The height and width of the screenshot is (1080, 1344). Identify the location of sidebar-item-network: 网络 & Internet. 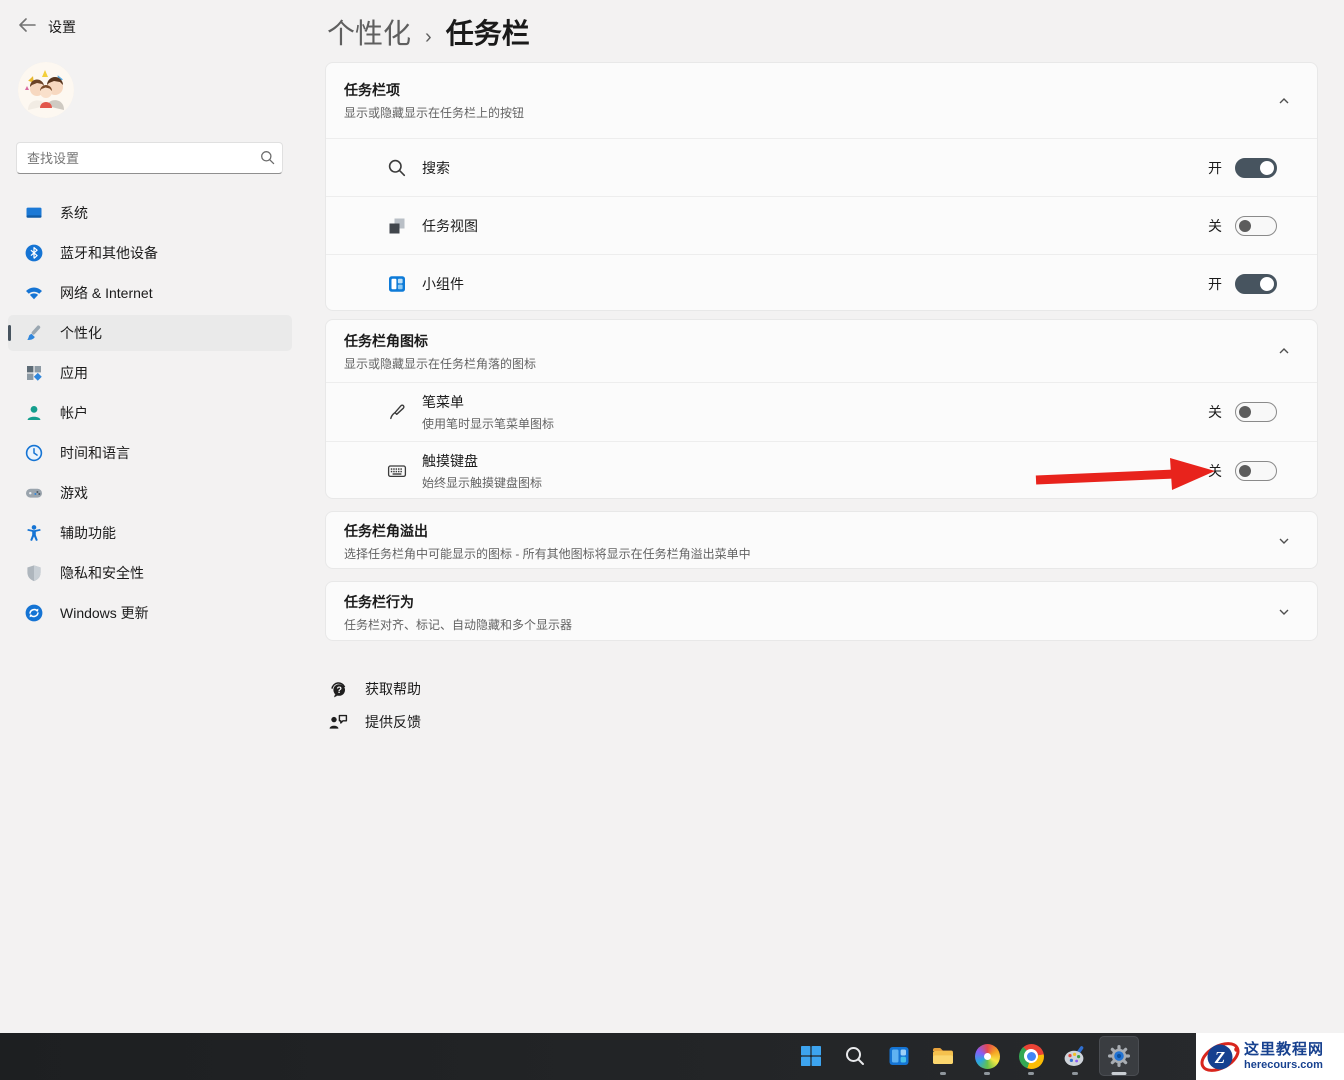
(150, 293).